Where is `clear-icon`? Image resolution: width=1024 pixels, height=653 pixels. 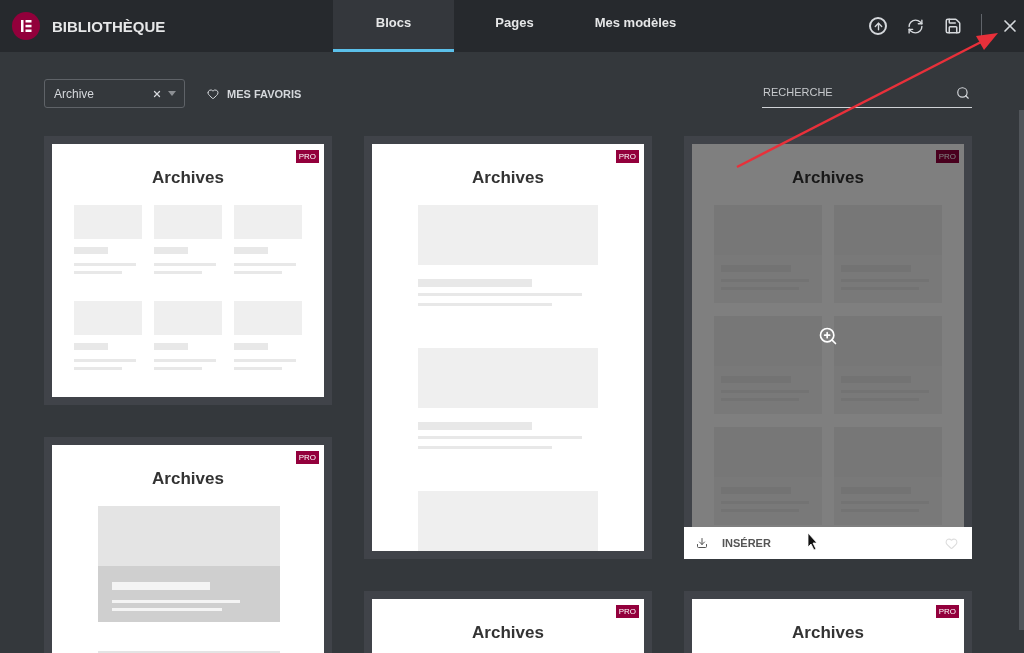 clear-icon is located at coordinates (157, 93).